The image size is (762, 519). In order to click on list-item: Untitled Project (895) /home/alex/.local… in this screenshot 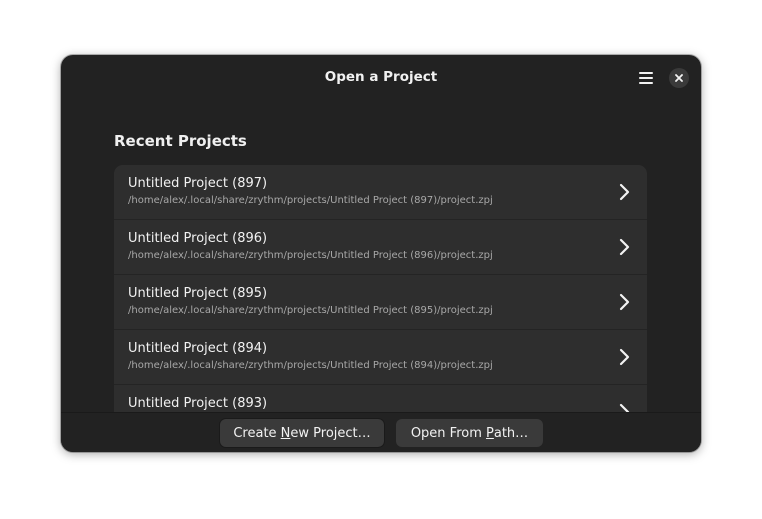, I will do `click(380, 302)`.